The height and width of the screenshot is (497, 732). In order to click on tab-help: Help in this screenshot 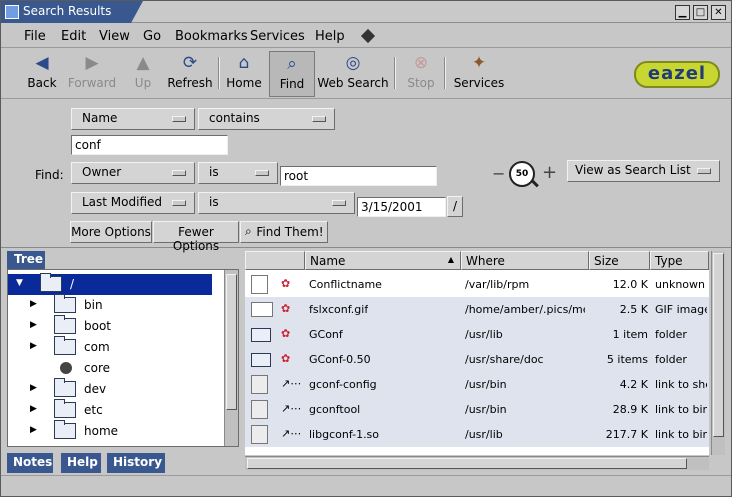, I will do `click(81, 463)`.